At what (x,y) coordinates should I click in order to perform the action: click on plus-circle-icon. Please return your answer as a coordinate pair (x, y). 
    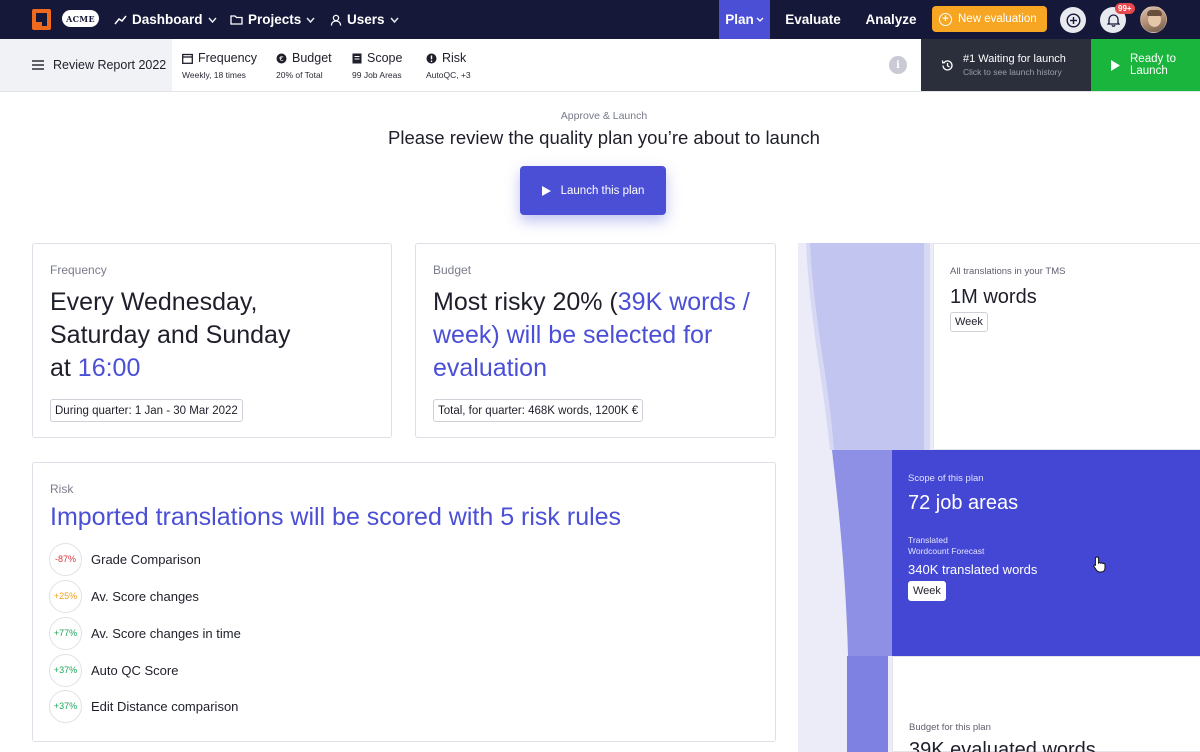
    Looking at the image, I should click on (1073, 20).